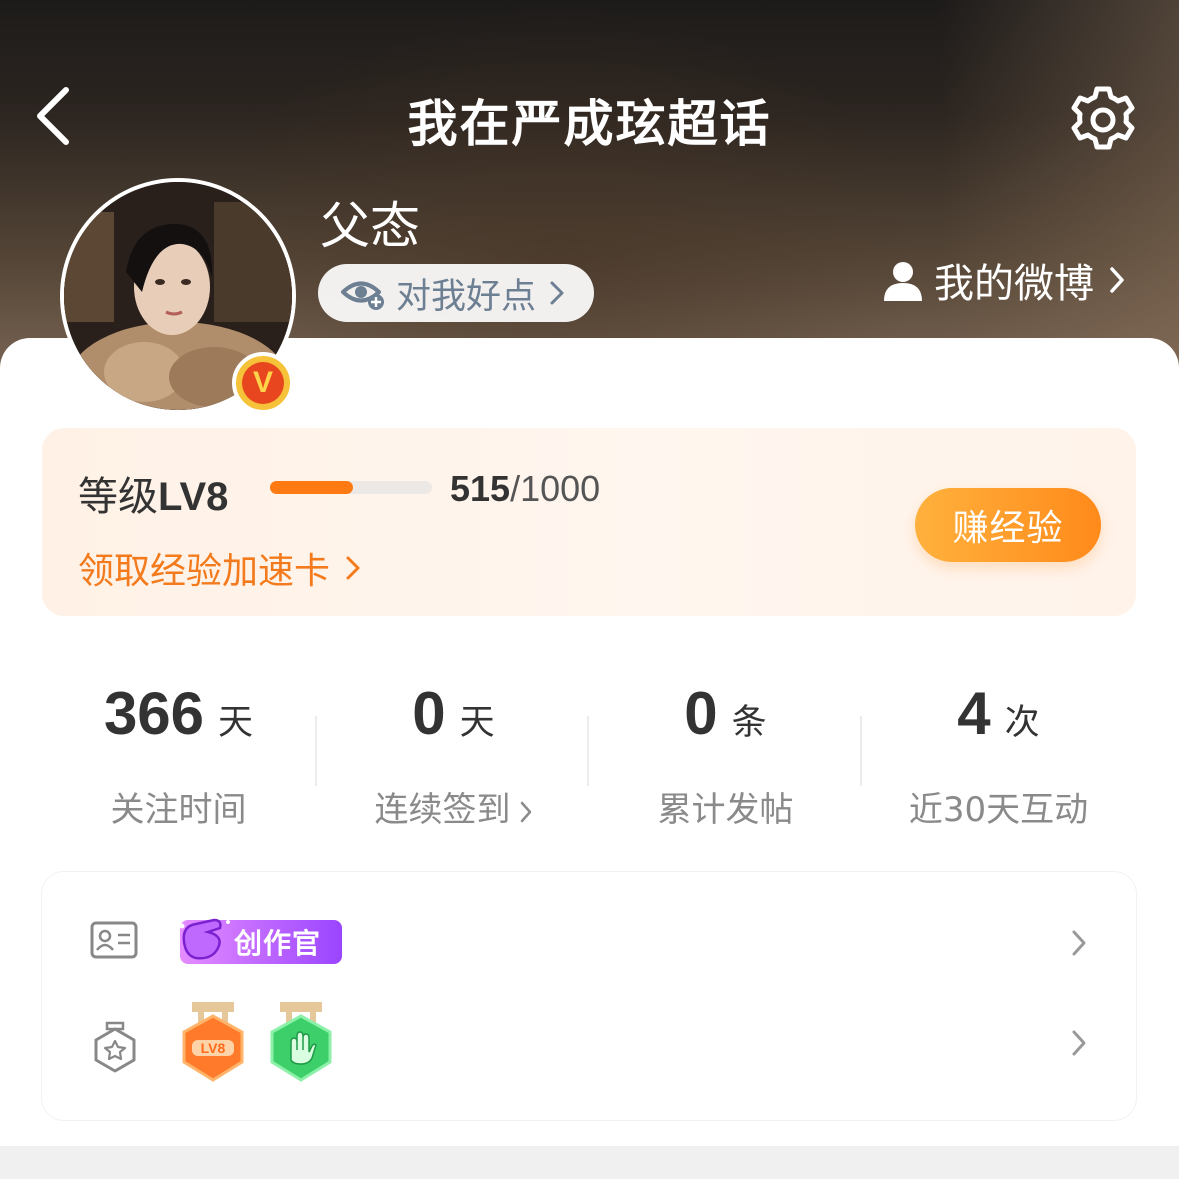 This screenshot has height=1179, width=1179. I want to click on stat-checkin: 0天 连续签到, so click(453, 738).